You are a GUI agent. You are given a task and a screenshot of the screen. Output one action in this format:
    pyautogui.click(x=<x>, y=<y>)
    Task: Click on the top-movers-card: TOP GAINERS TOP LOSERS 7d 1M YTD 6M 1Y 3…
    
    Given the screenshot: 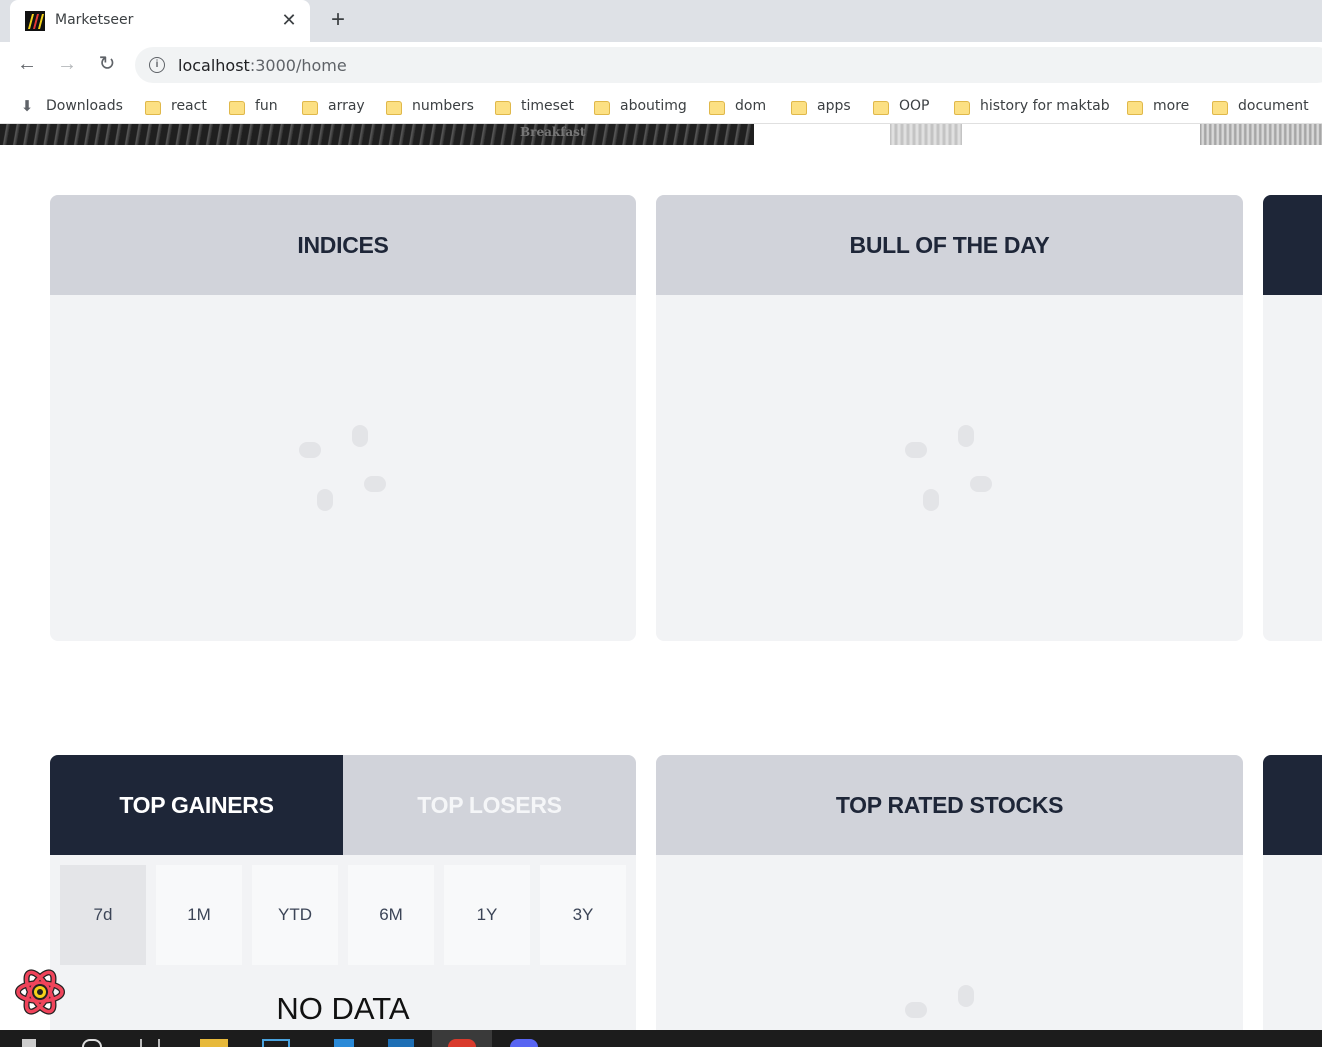 What is the action you would take?
    pyautogui.click(x=343, y=901)
    